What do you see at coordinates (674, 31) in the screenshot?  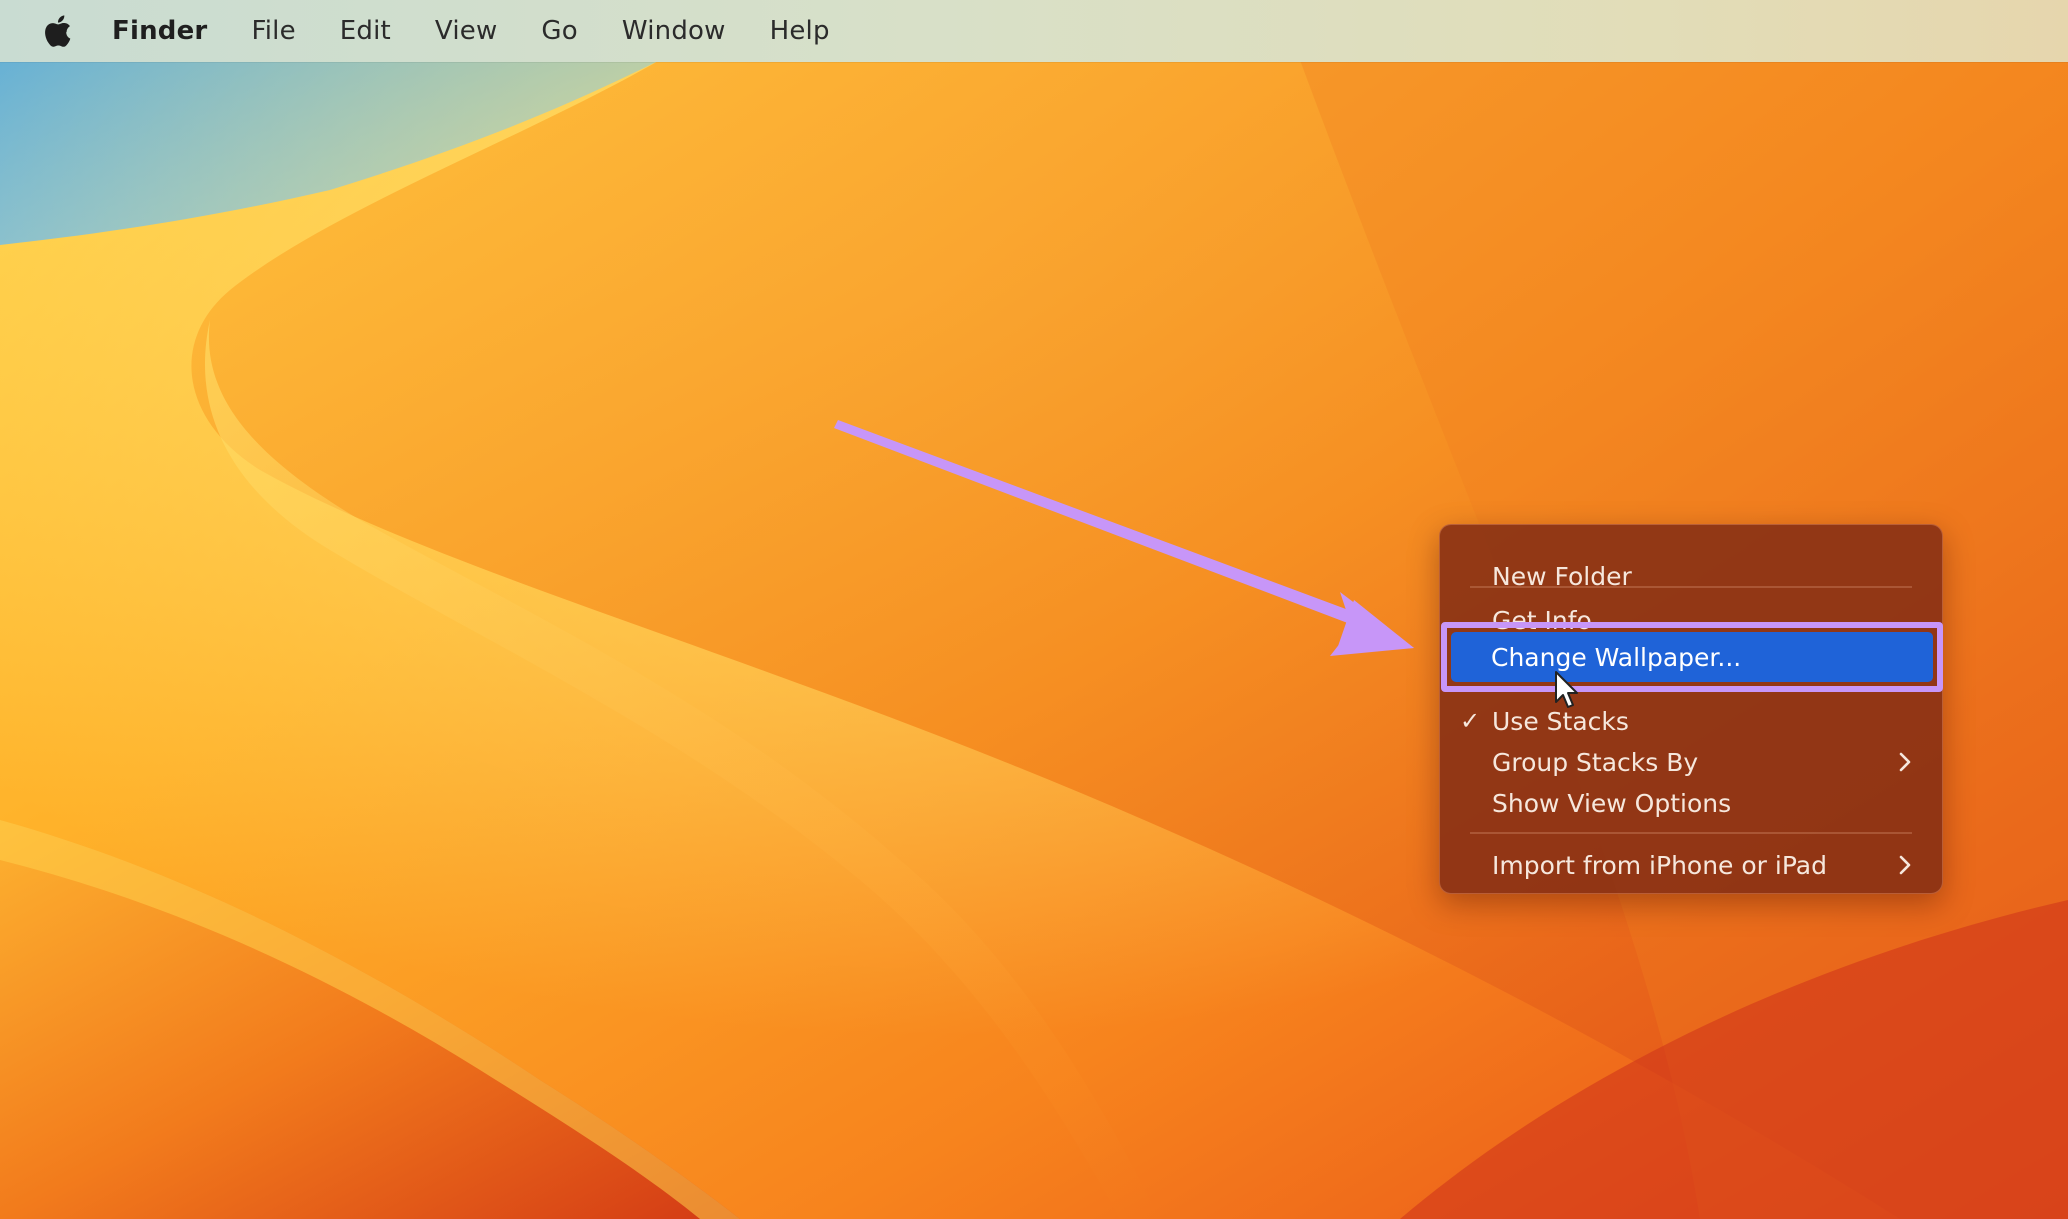 I see `menubar-window: Window` at bounding box center [674, 31].